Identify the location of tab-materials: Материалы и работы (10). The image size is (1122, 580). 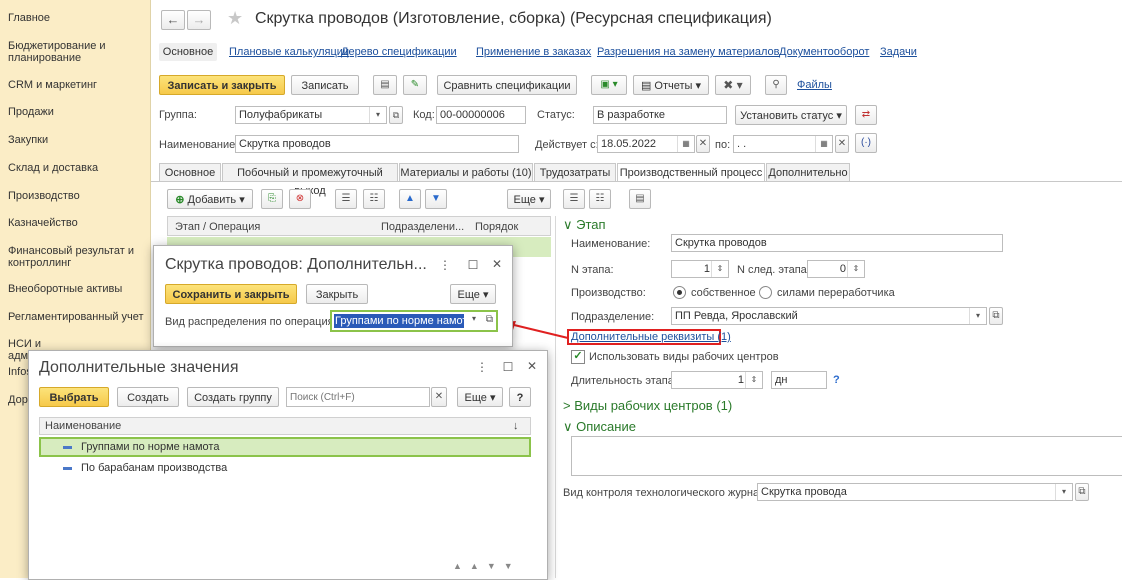
(466, 172).